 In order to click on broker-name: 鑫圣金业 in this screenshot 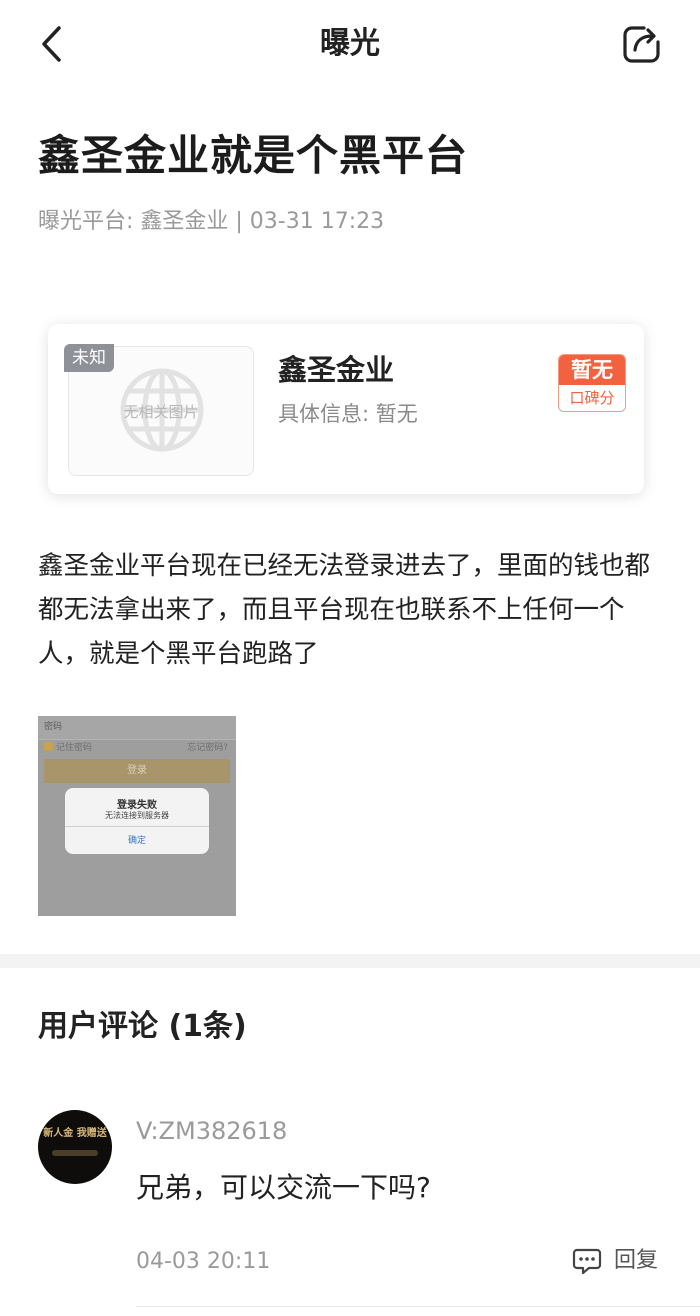, I will do `click(336, 370)`.